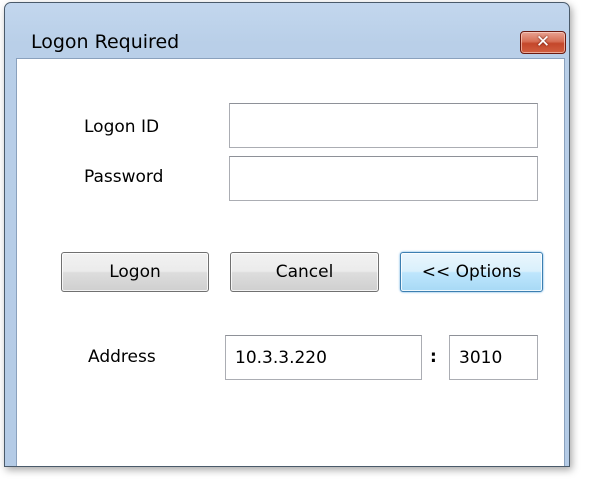 The image size is (590, 491). I want to click on password-field, so click(383, 178).